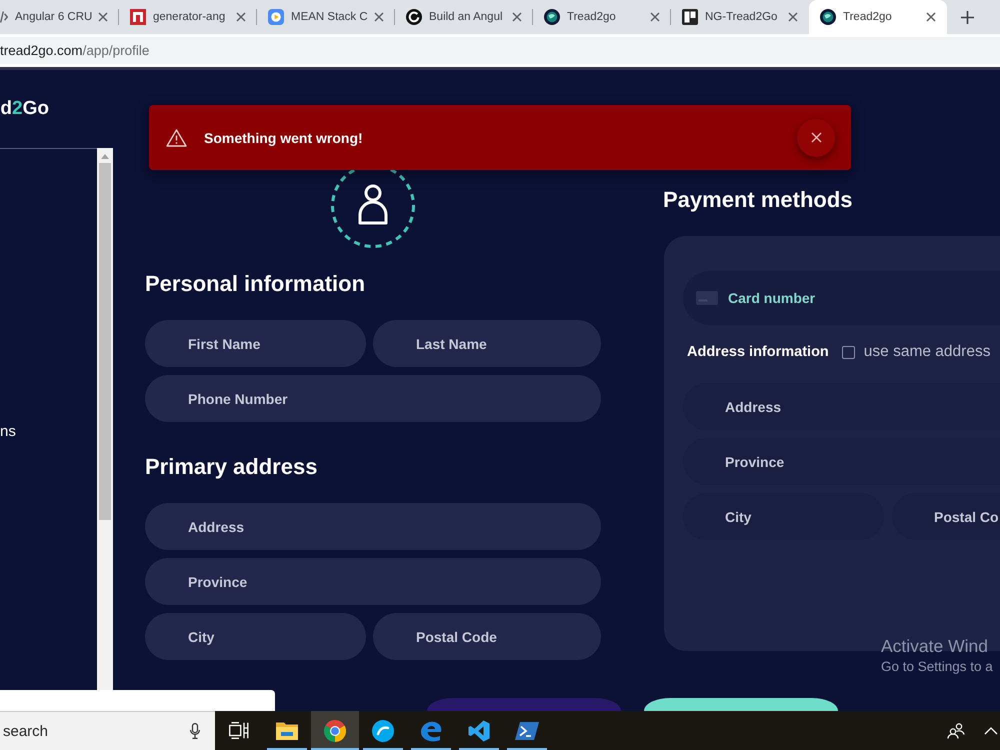 This screenshot has height=750, width=1000. I want to click on card-number-field: Card number, so click(841, 298).